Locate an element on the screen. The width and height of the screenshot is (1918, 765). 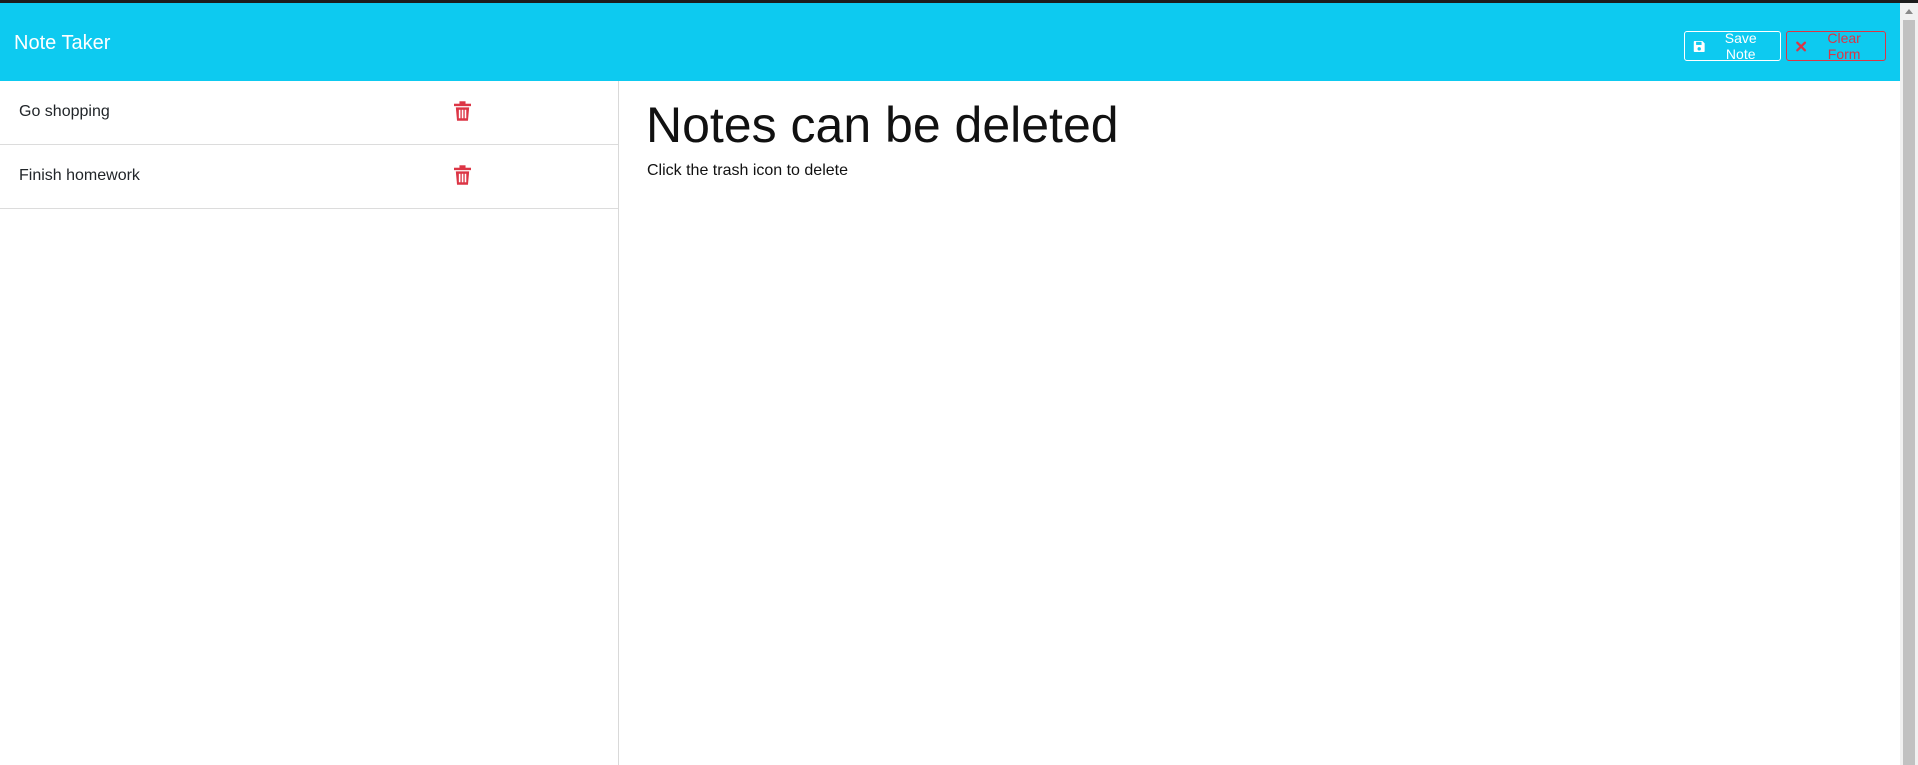
note-title-input: Notes can be deleted is located at coordinates (882, 125).